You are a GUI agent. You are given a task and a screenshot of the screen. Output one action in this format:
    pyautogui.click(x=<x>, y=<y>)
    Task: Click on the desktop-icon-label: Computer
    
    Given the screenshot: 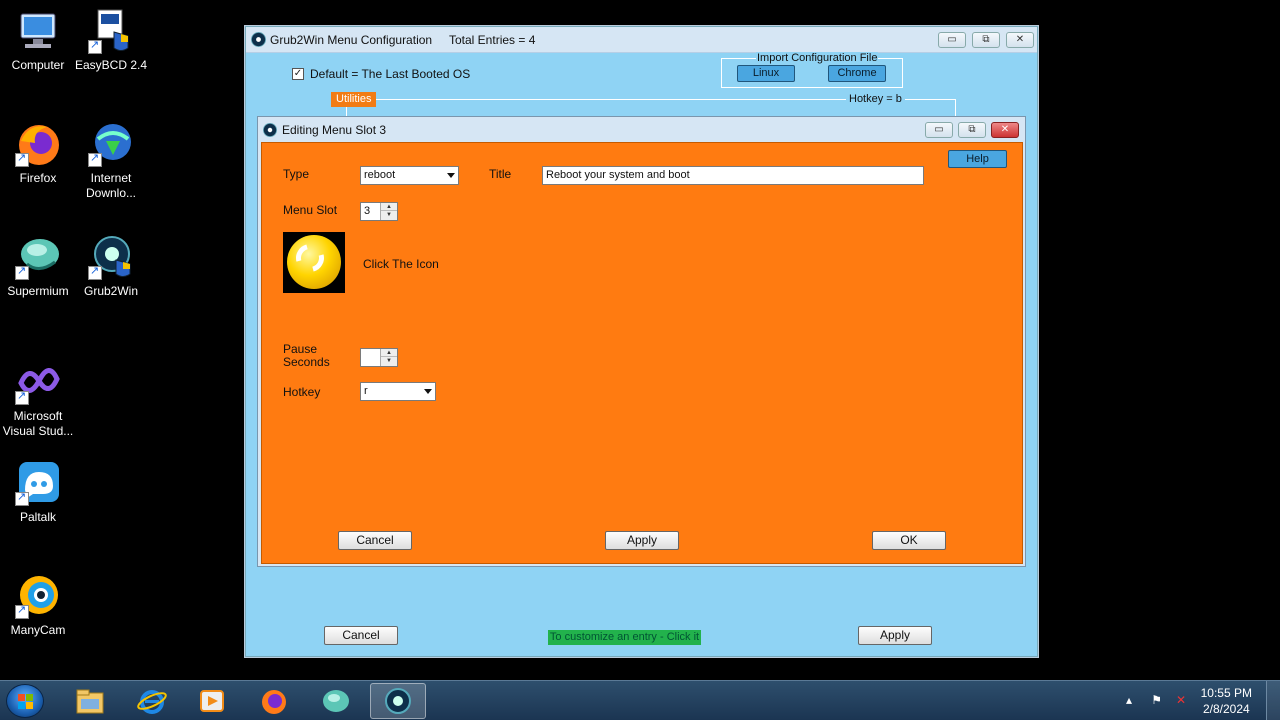 What is the action you would take?
    pyautogui.click(x=38, y=65)
    